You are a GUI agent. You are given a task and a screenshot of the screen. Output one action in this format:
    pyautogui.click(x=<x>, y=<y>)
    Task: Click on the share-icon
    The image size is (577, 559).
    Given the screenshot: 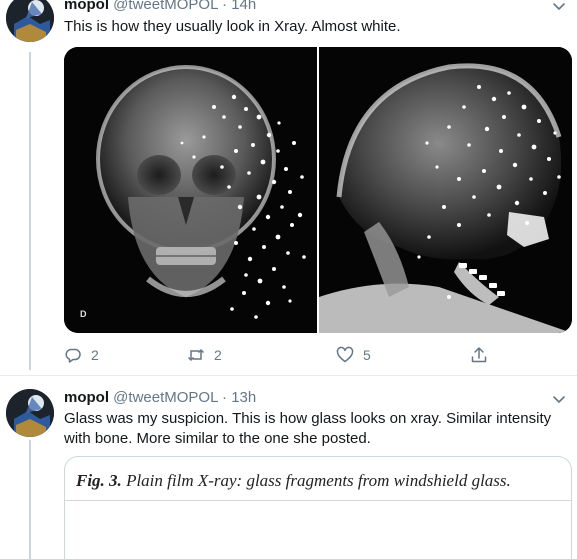 What is the action you would take?
    pyautogui.click(x=479, y=355)
    